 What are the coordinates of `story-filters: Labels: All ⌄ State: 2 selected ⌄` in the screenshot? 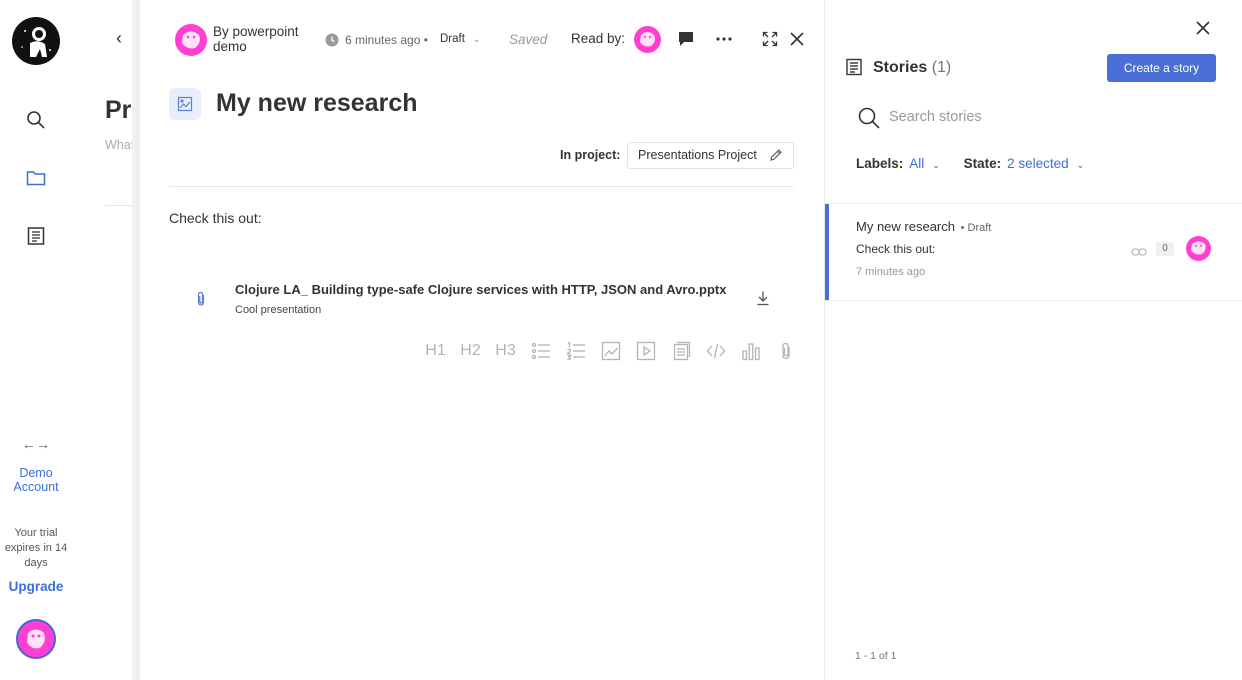 It's located at (980, 163).